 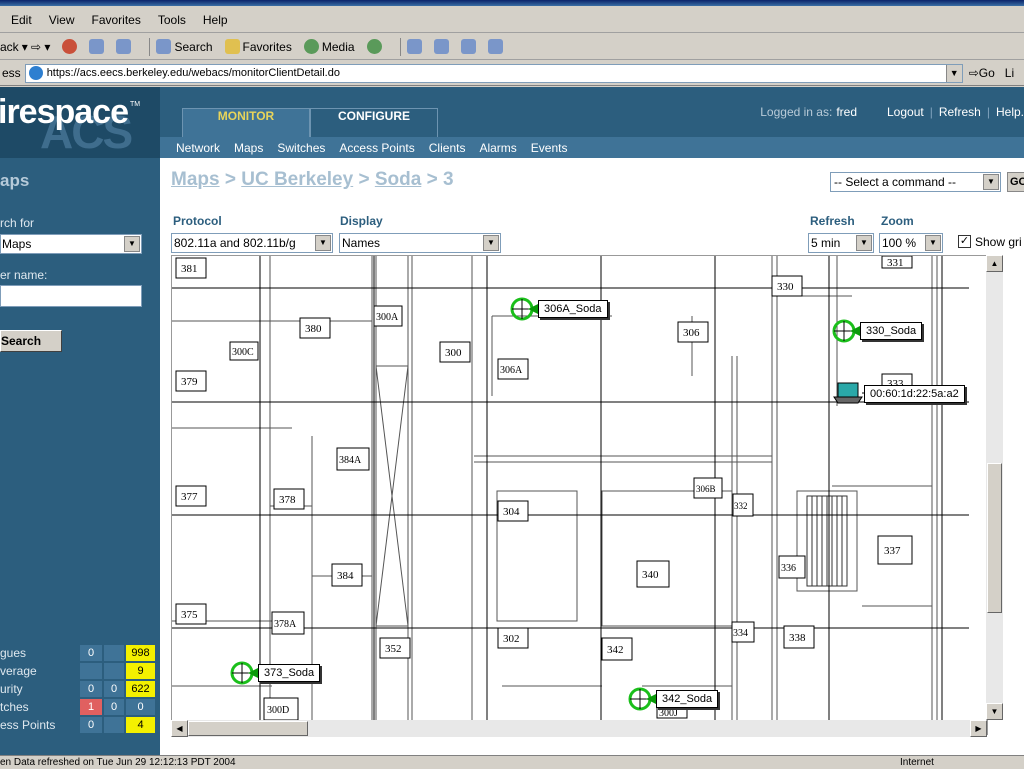 What do you see at coordinates (374, 46) in the screenshot?
I see `history-button` at bounding box center [374, 46].